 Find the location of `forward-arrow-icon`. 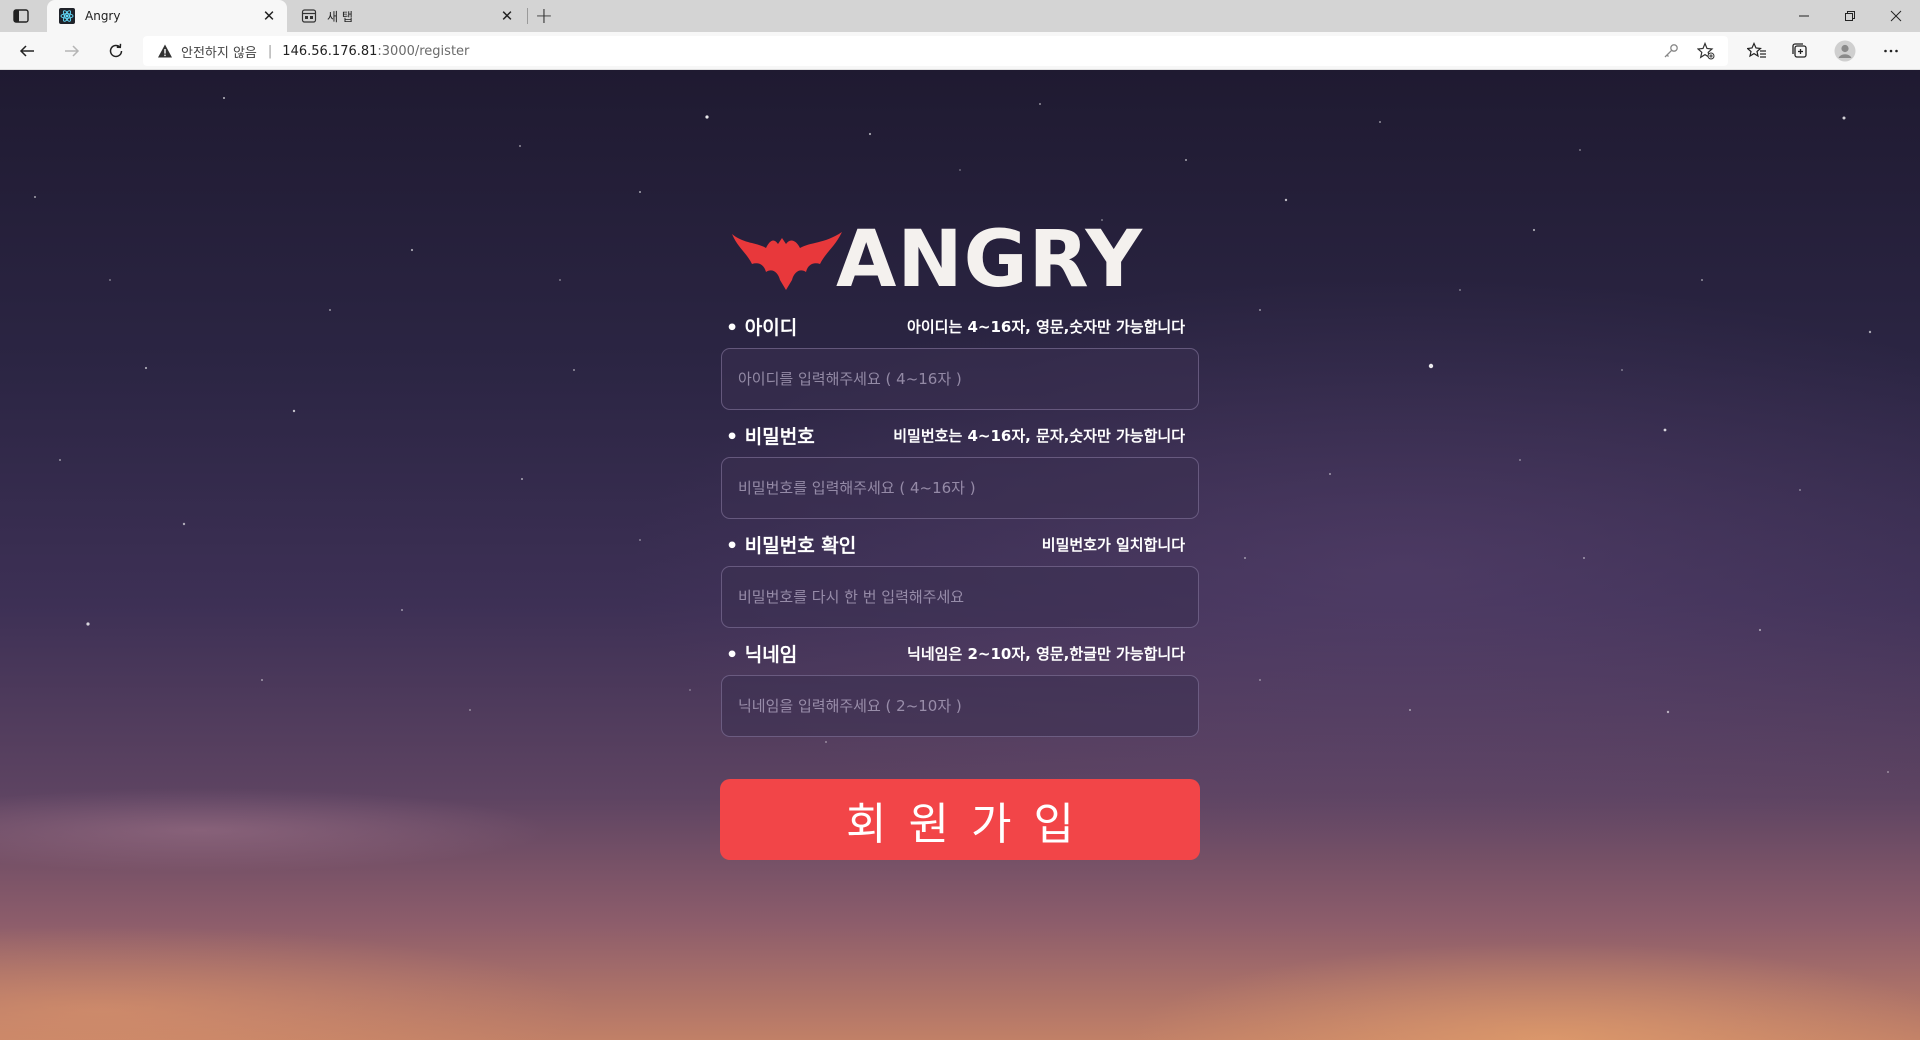

forward-arrow-icon is located at coordinates (72, 51).